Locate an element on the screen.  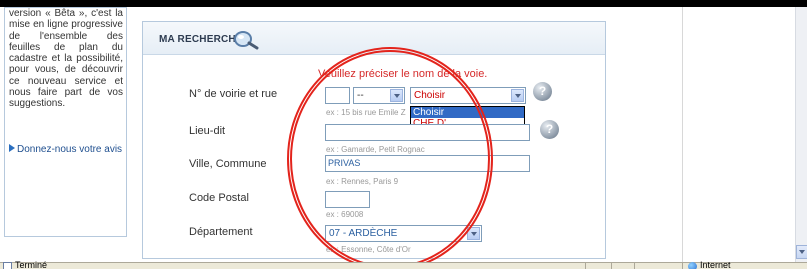
postcode-label: Code Postal is located at coordinates (219, 198).